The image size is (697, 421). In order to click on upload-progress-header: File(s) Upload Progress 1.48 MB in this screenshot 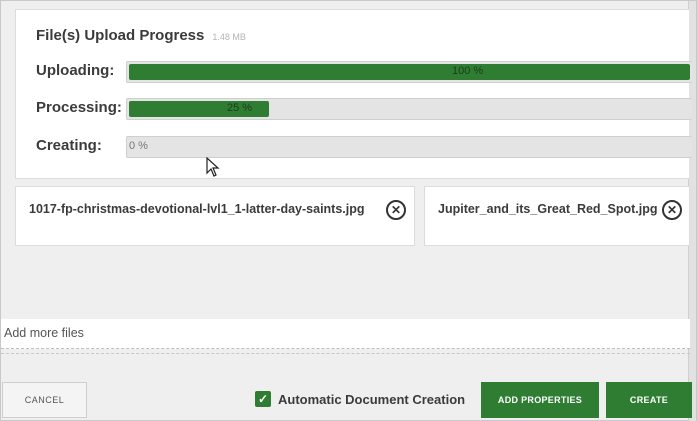, I will do `click(141, 35)`.